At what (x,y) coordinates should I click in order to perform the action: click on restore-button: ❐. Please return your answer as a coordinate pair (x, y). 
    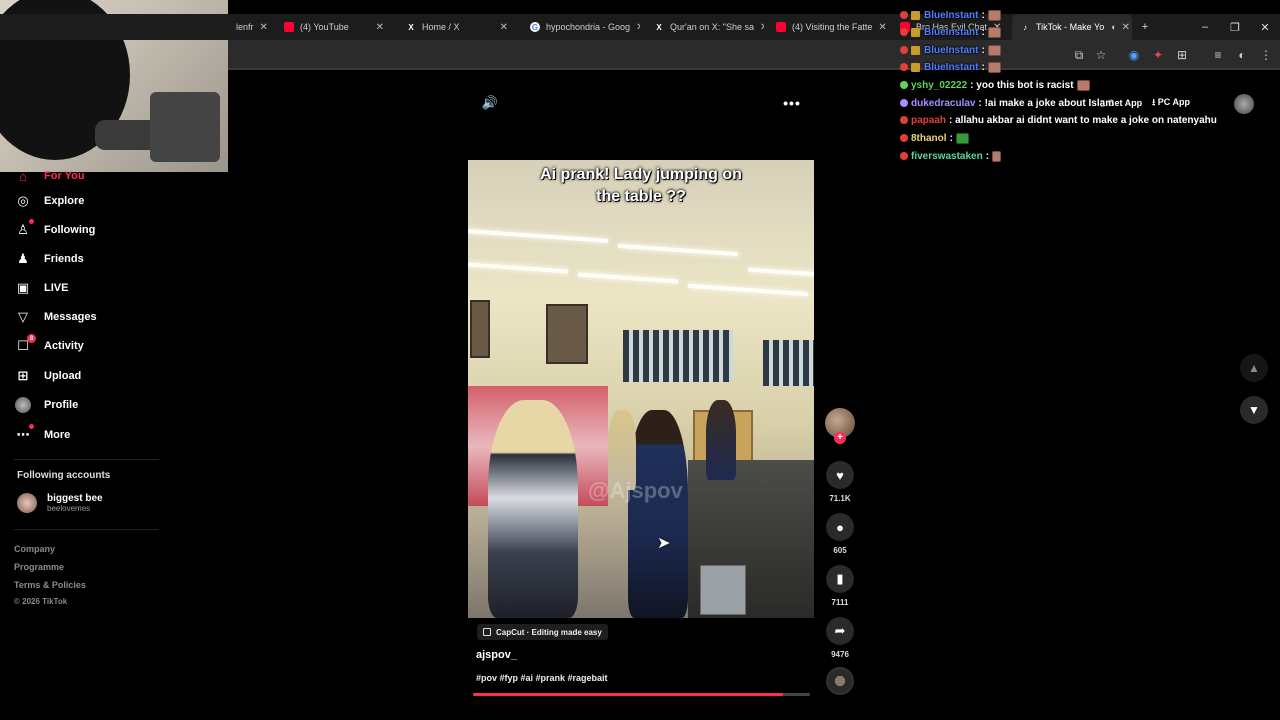
    Looking at the image, I should click on (1235, 27).